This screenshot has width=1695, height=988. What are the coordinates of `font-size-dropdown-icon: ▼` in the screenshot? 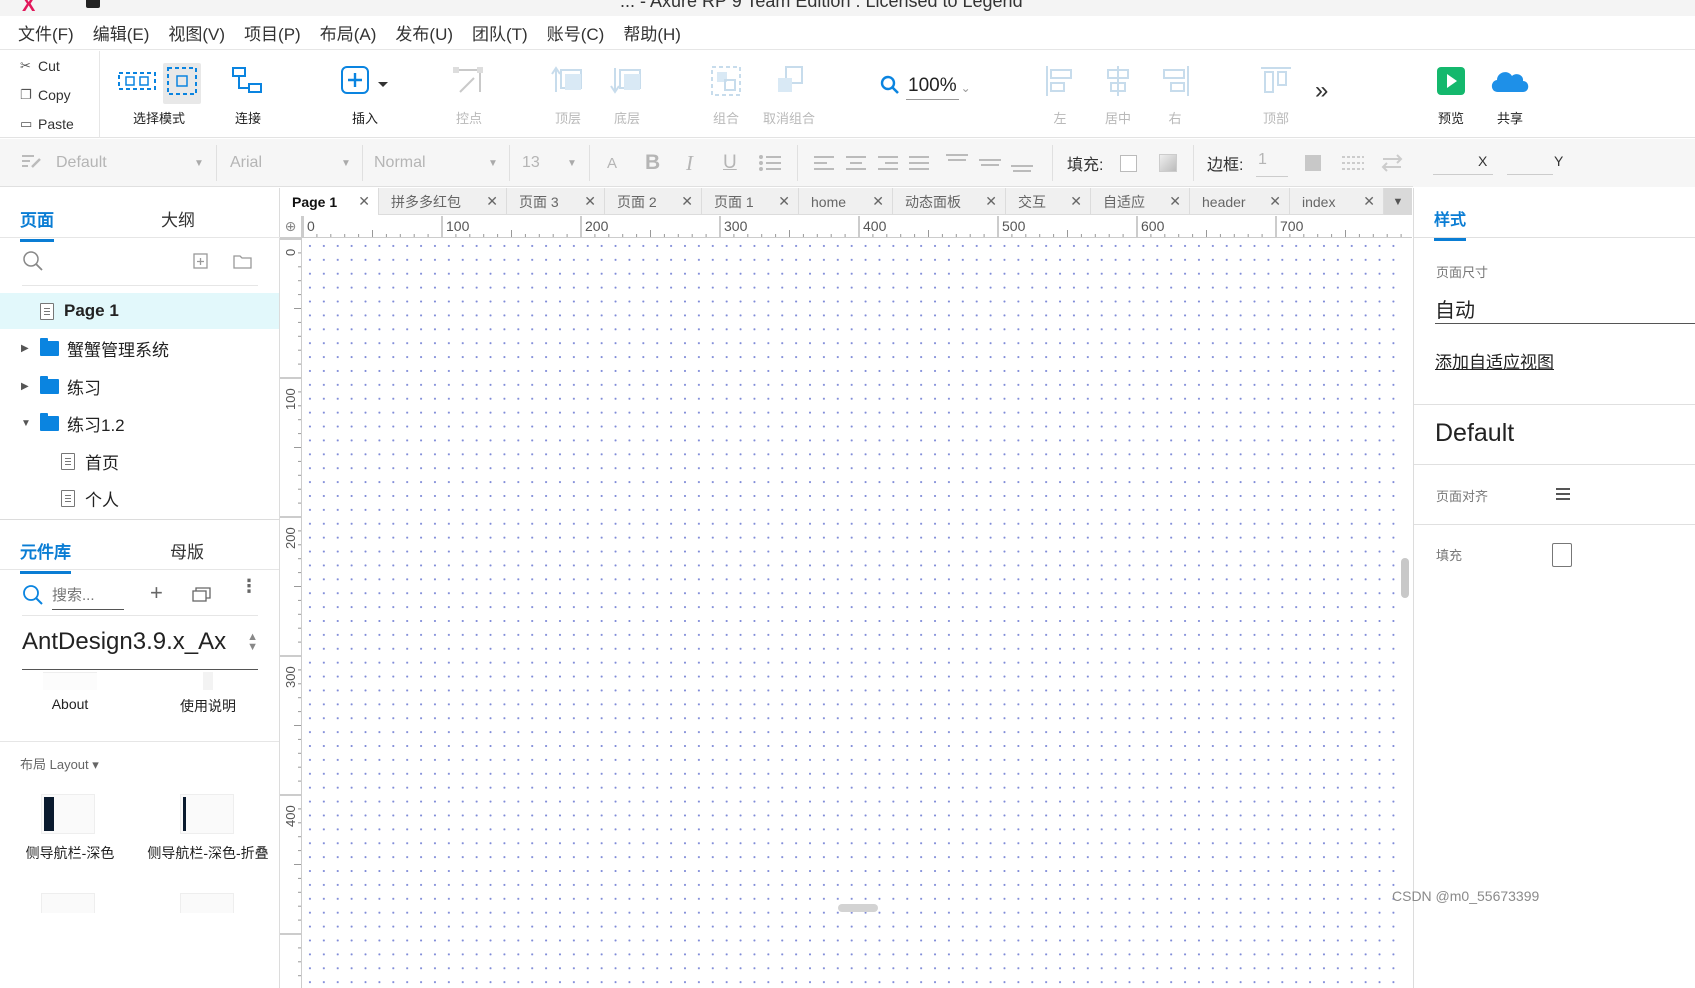 It's located at (572, 163).